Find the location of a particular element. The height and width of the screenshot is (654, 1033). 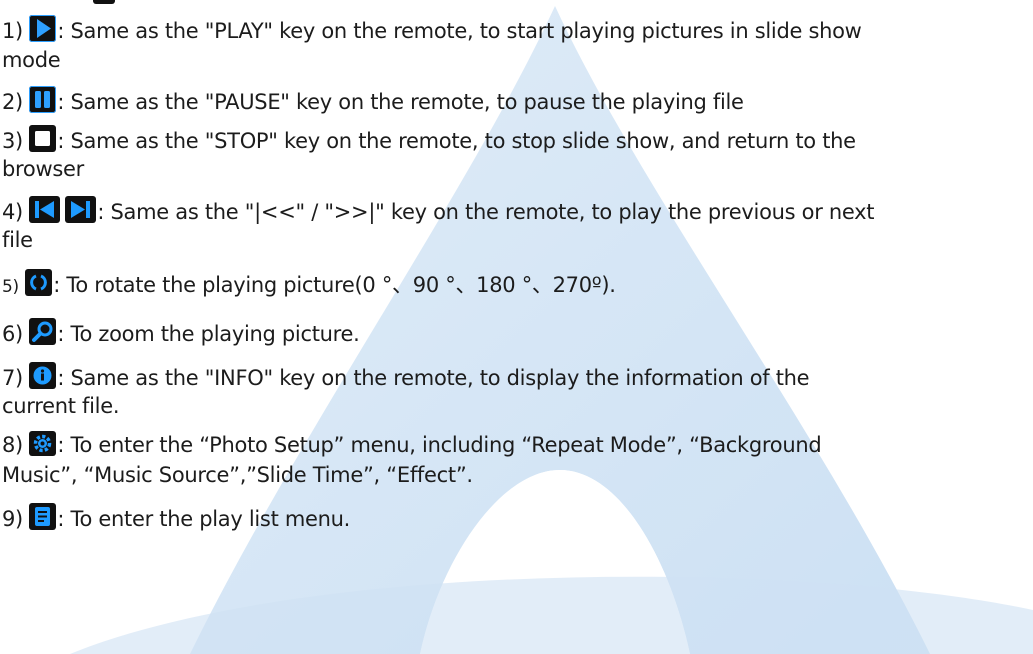

item-number: 8) is located at coordinates (12, 445).